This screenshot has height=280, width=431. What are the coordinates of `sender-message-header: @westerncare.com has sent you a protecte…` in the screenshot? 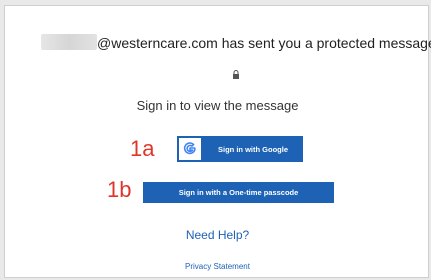 It's located at (264, 43).